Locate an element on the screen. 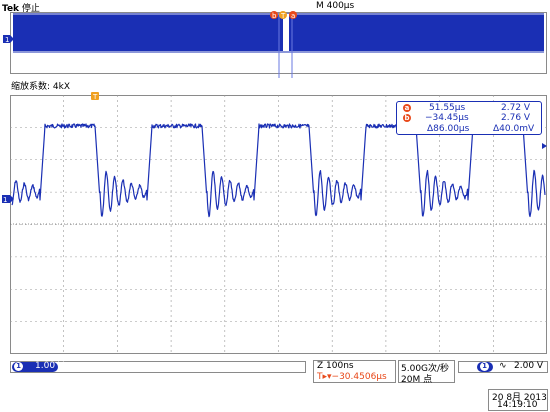 The height and width of the screenshot is (412, 550). zoom-time-per-div: Z 100ns is located at coordinates (335, 366).